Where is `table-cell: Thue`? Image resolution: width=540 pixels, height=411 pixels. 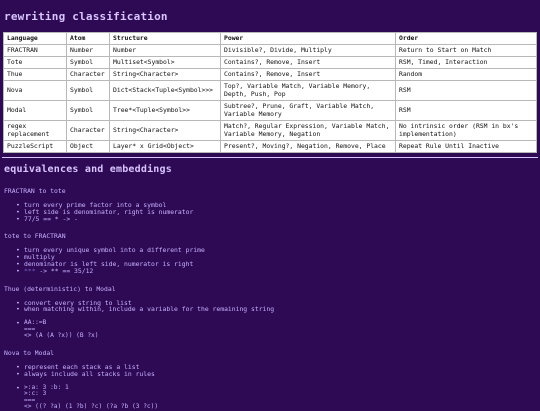 table-cell: Thue is located at coordinates (35, 74).